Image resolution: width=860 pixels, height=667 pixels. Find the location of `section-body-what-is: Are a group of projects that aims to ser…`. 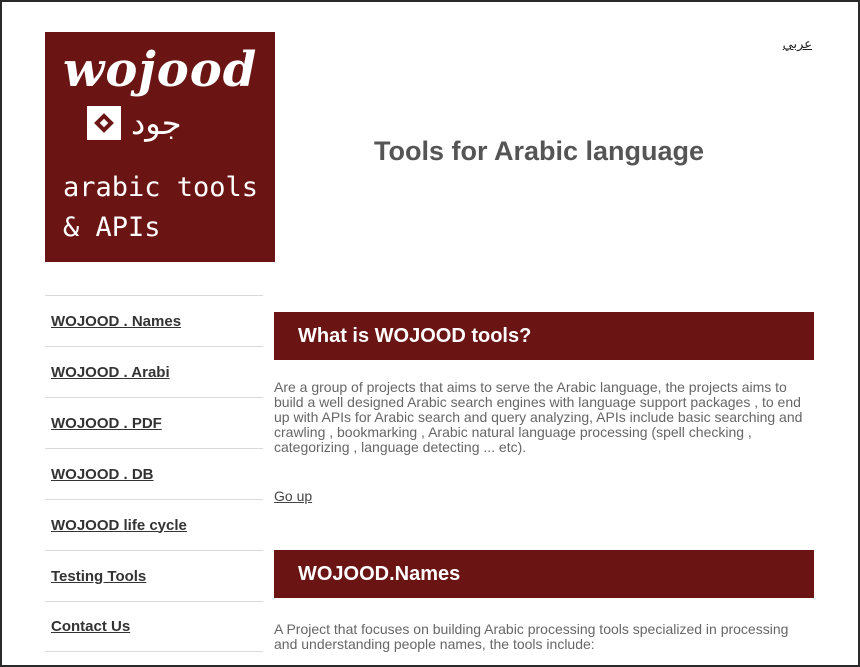

section-body-what-is: Are a group of projects that aims to ser… is located at coordinates (538, 417).